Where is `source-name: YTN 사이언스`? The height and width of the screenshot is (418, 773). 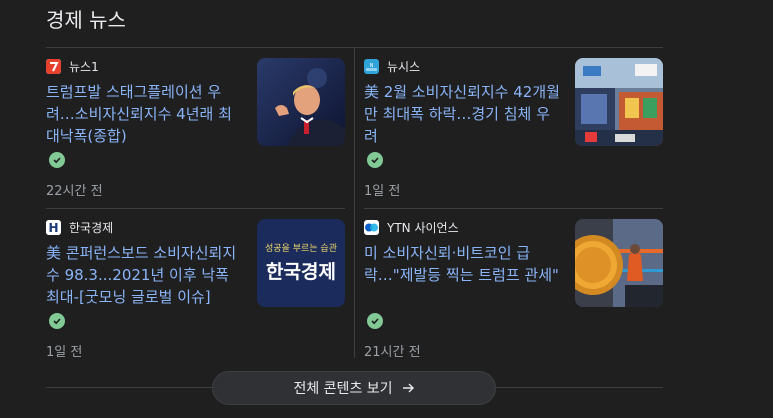
source-name: YTN 사이언스 is located at coordinates (423, 227).